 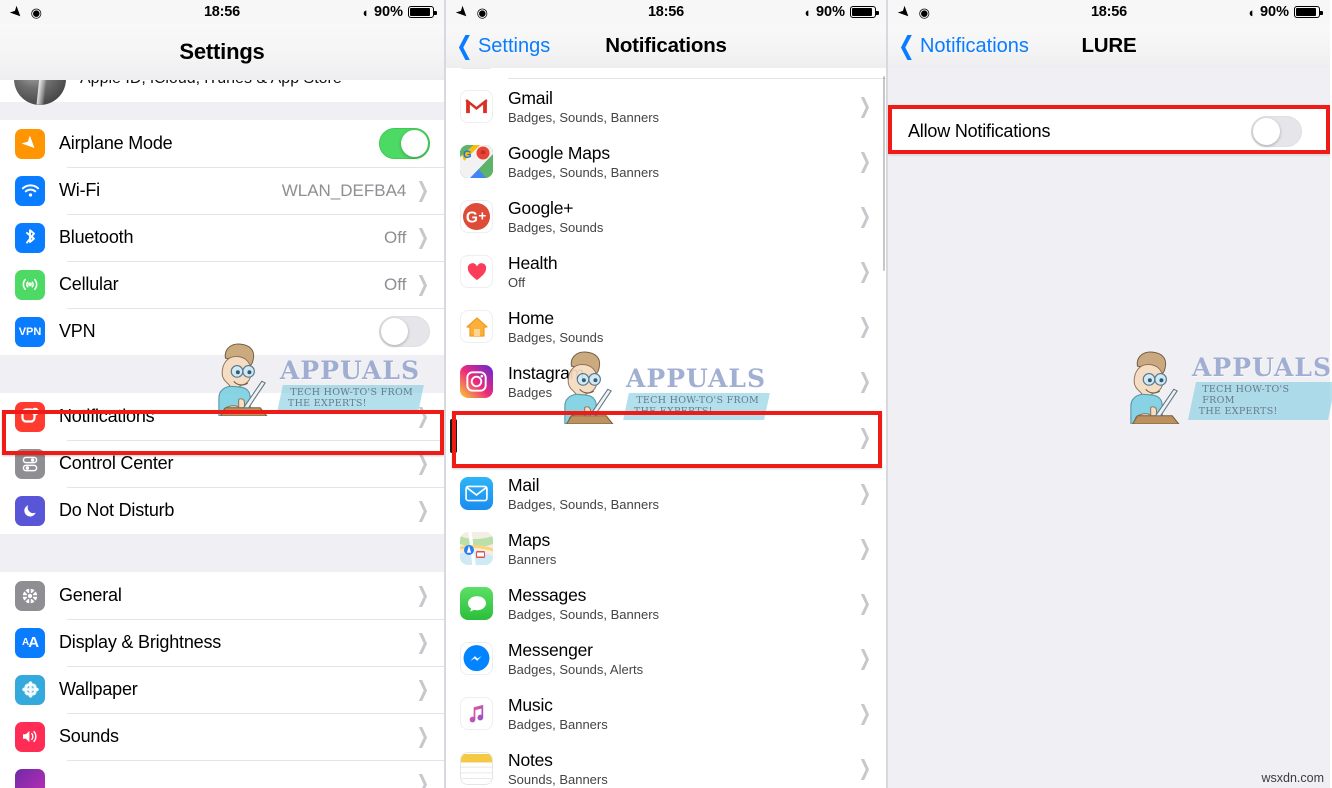 I want to click on notifications-app-row: Mail Badges, Sounds, Banners ❯, so click(x=666, y=493).